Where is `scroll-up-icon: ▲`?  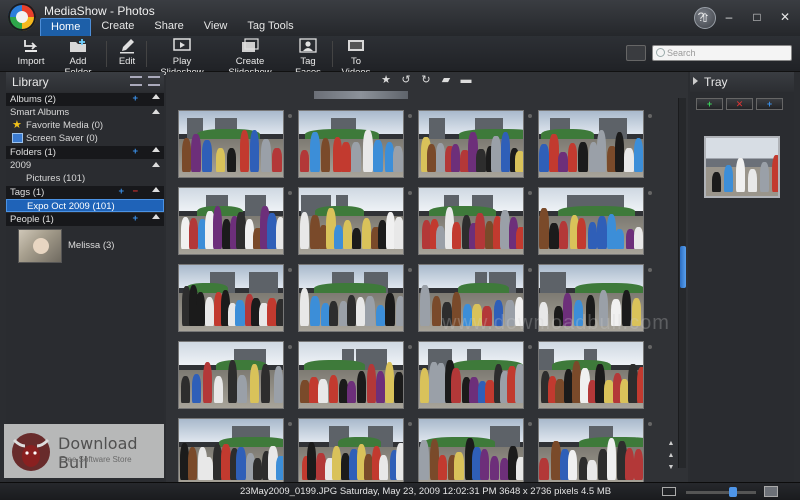 scroll-up-icon: ▲ is located at coordinates (671, 455).